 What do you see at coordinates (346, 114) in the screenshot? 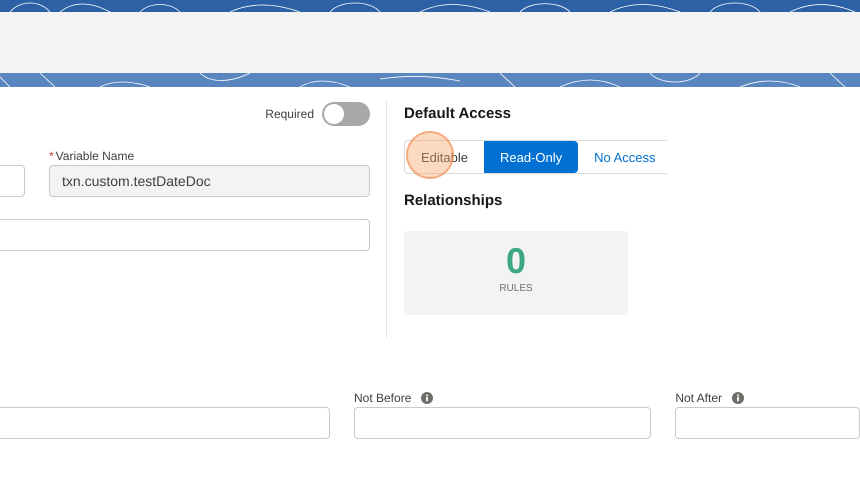
I see `toggle-switch` at bounding box center [346, 114].